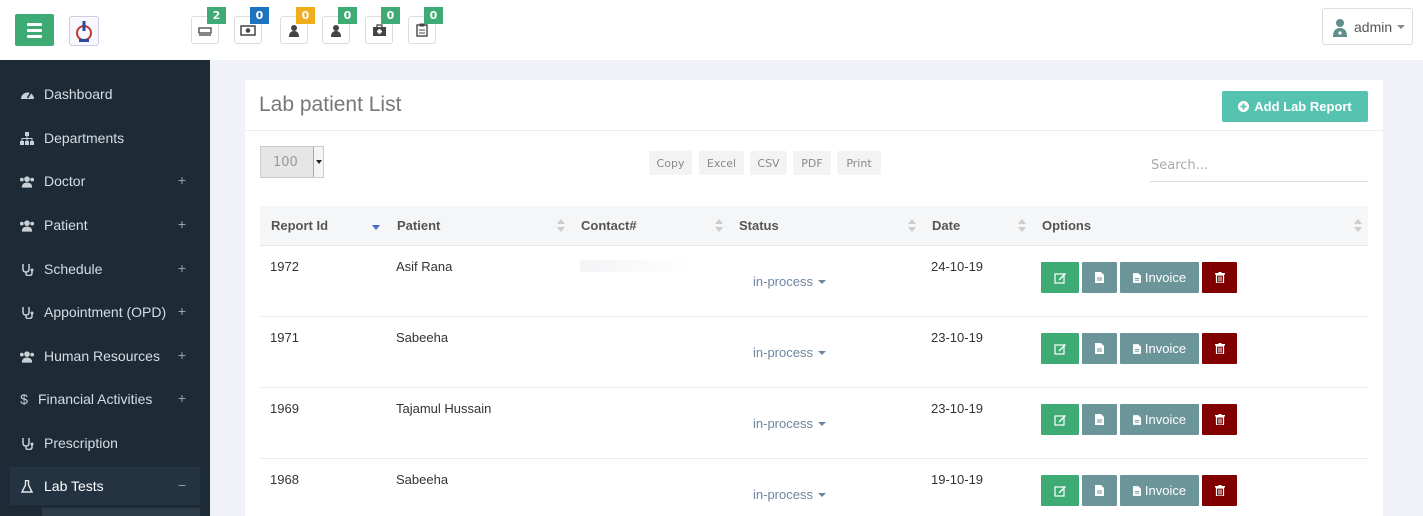  What do you see at coordinates (297, 25) in the screenshot?
I see `notif-doctors: 0` at bounding box center [297, 25].